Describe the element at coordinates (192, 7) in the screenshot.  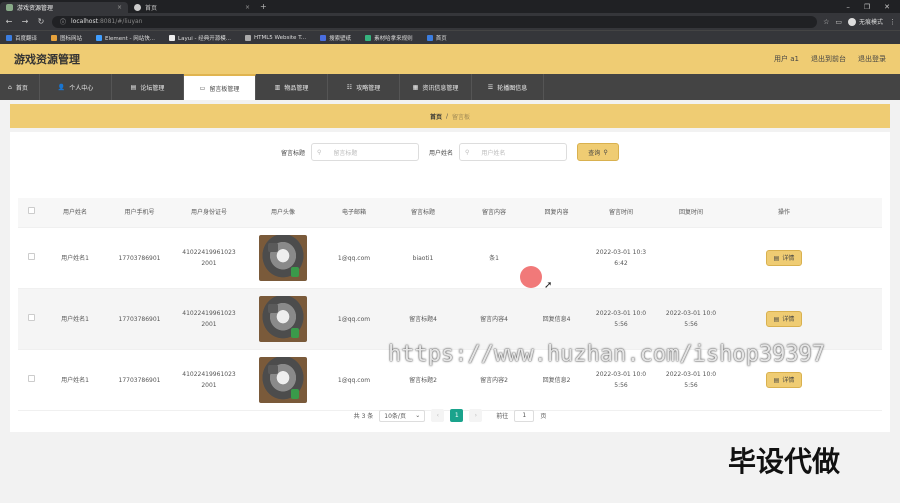
I see `browser-tab: 首页 ×` at that location.